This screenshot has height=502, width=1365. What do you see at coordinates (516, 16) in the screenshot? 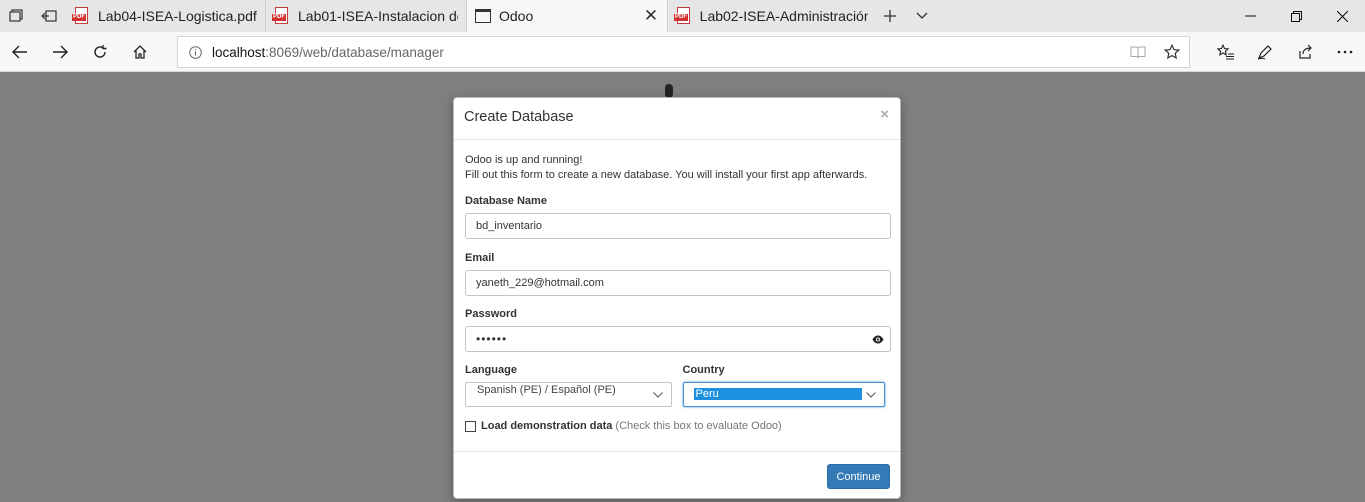
I see `tab-title: Odoo` at bounding box center [516, 16].